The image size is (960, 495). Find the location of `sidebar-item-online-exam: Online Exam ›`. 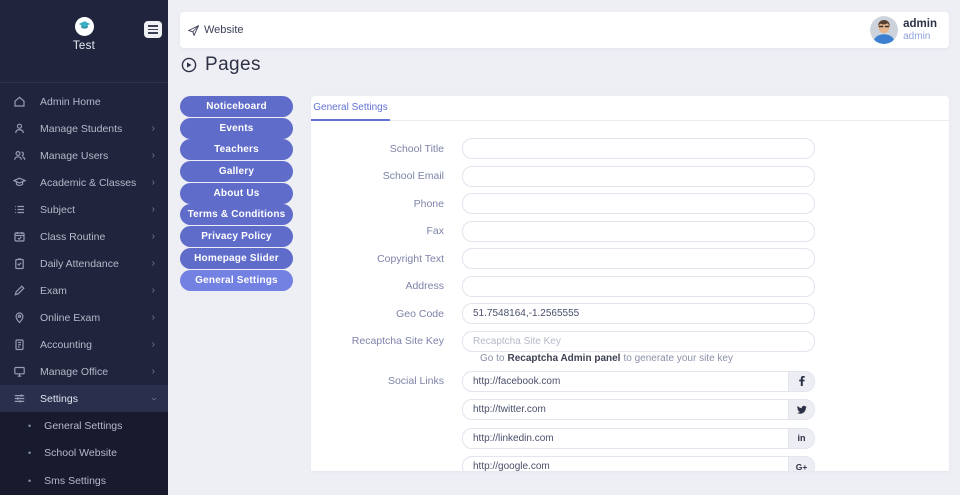

sidebar-item-online-exam: Online Exam › is located at coordinates (84, 317).